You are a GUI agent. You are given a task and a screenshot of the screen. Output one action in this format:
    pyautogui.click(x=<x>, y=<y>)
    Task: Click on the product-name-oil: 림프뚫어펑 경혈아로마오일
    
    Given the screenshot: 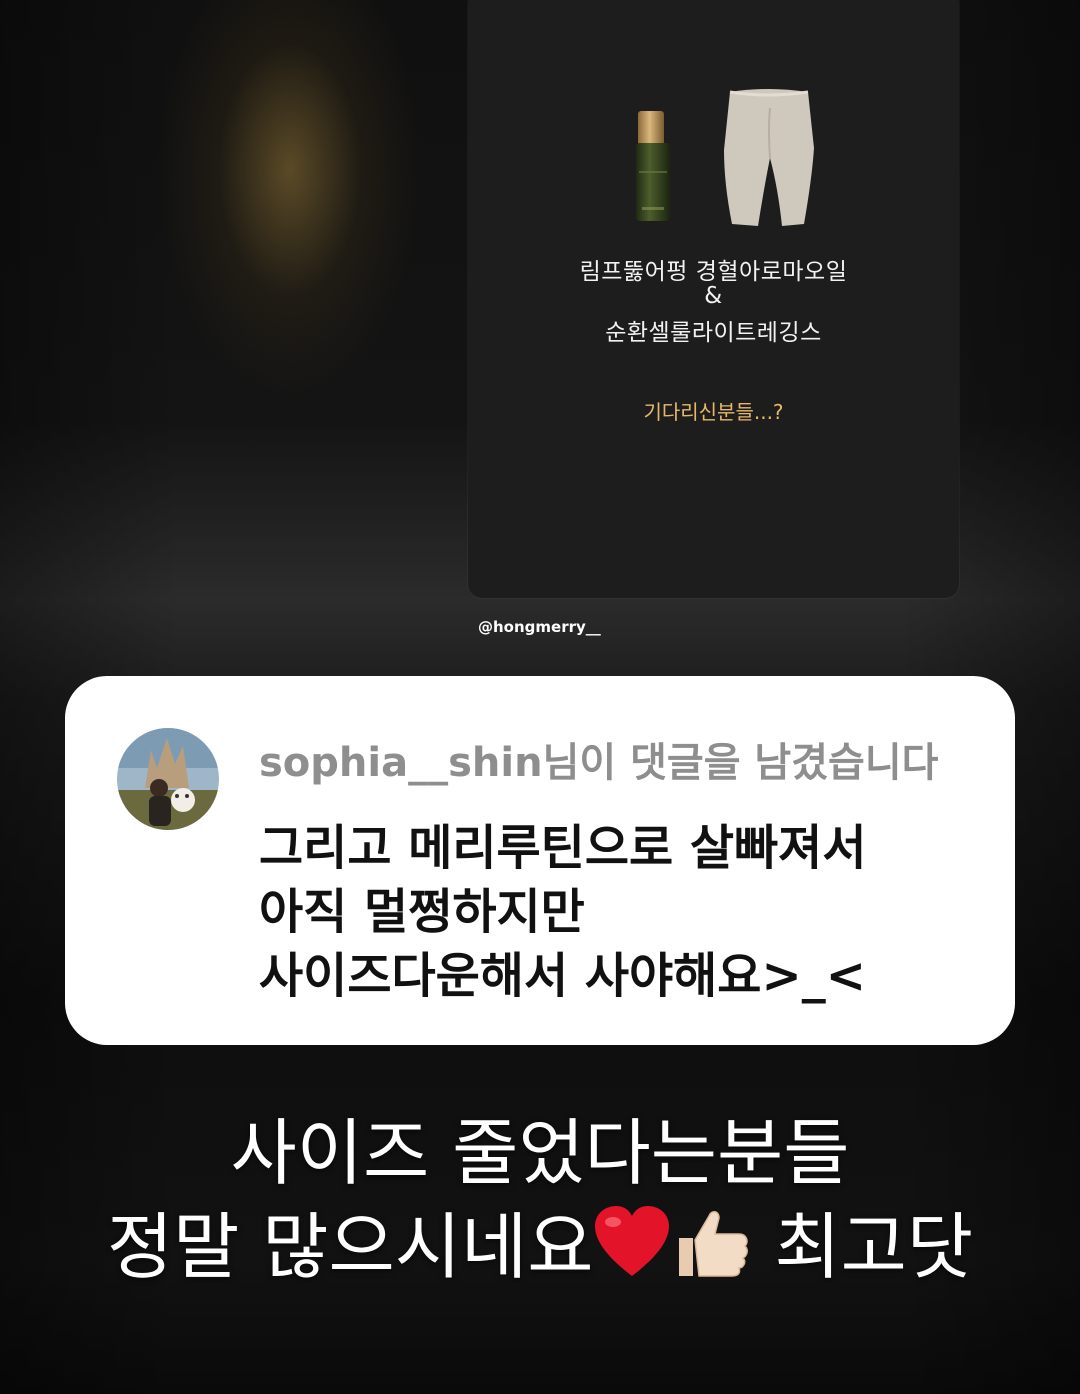 What is the action you would take?
    pyautogui.click(x=713, y=272)
    